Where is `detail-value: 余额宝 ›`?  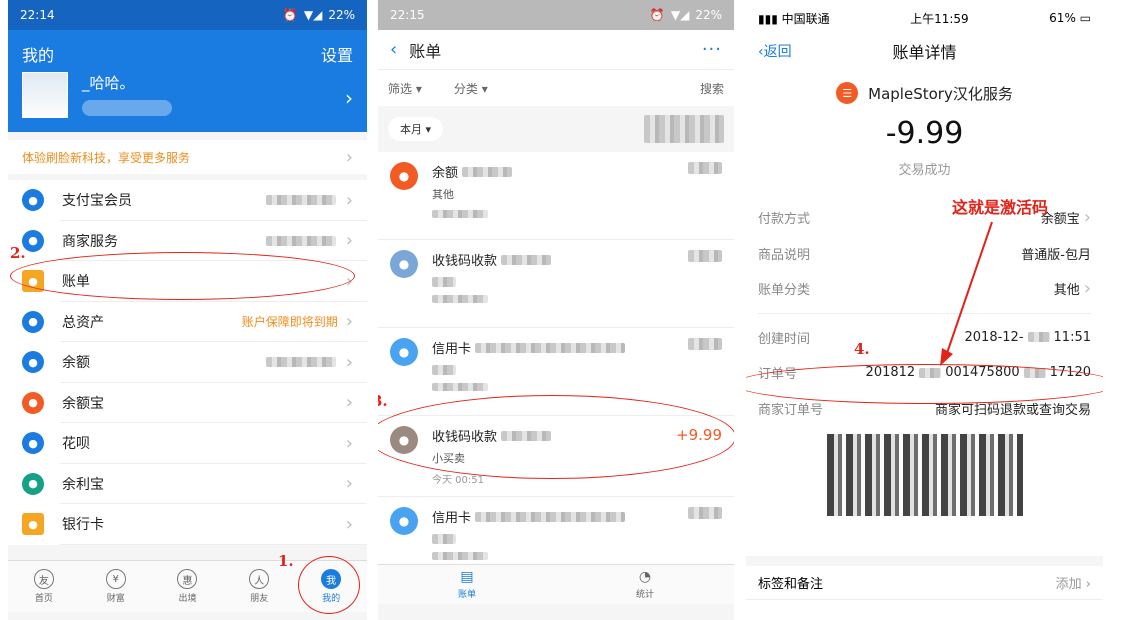
detail-value: 余额宝 › is located at coordinates (1065, 218).